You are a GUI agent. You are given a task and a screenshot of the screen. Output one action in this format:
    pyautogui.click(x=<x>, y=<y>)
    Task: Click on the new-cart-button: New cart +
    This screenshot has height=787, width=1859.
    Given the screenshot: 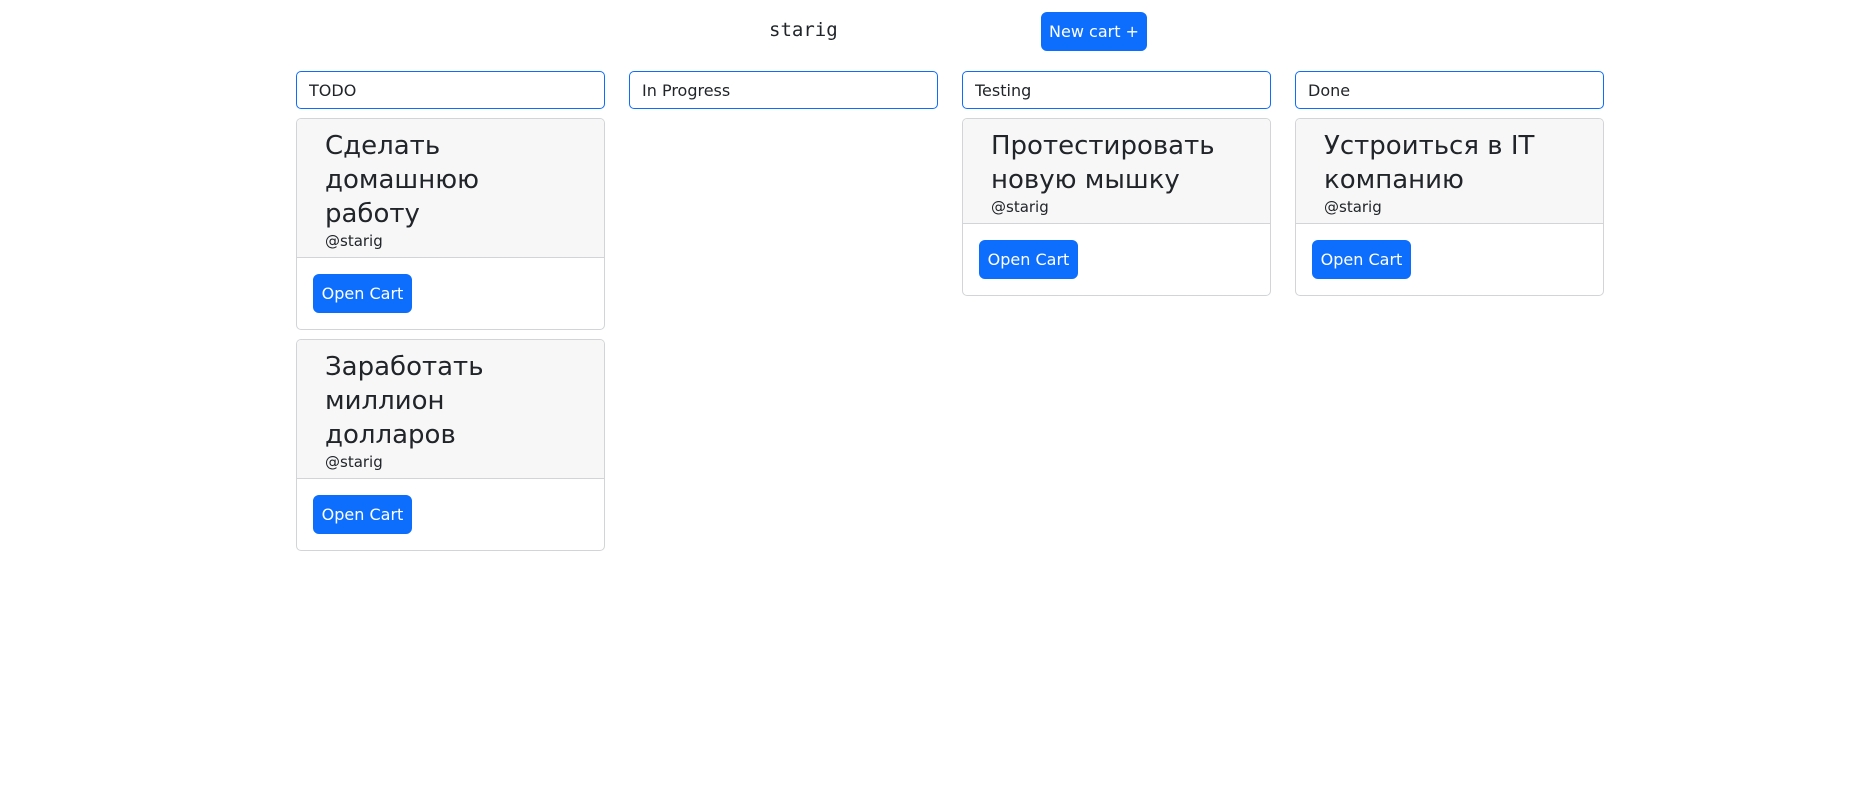 What is the action you would take?
    pyautogui.click(x=1094, y=31)
    